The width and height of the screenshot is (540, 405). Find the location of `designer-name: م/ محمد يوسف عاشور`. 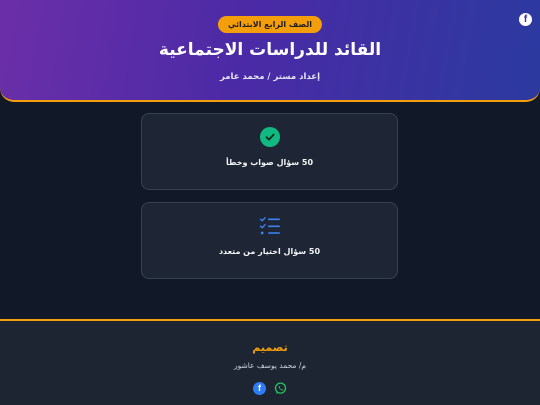

designer-name: م/ محمد يوسف عاشور is located at coordinates (269, 365).